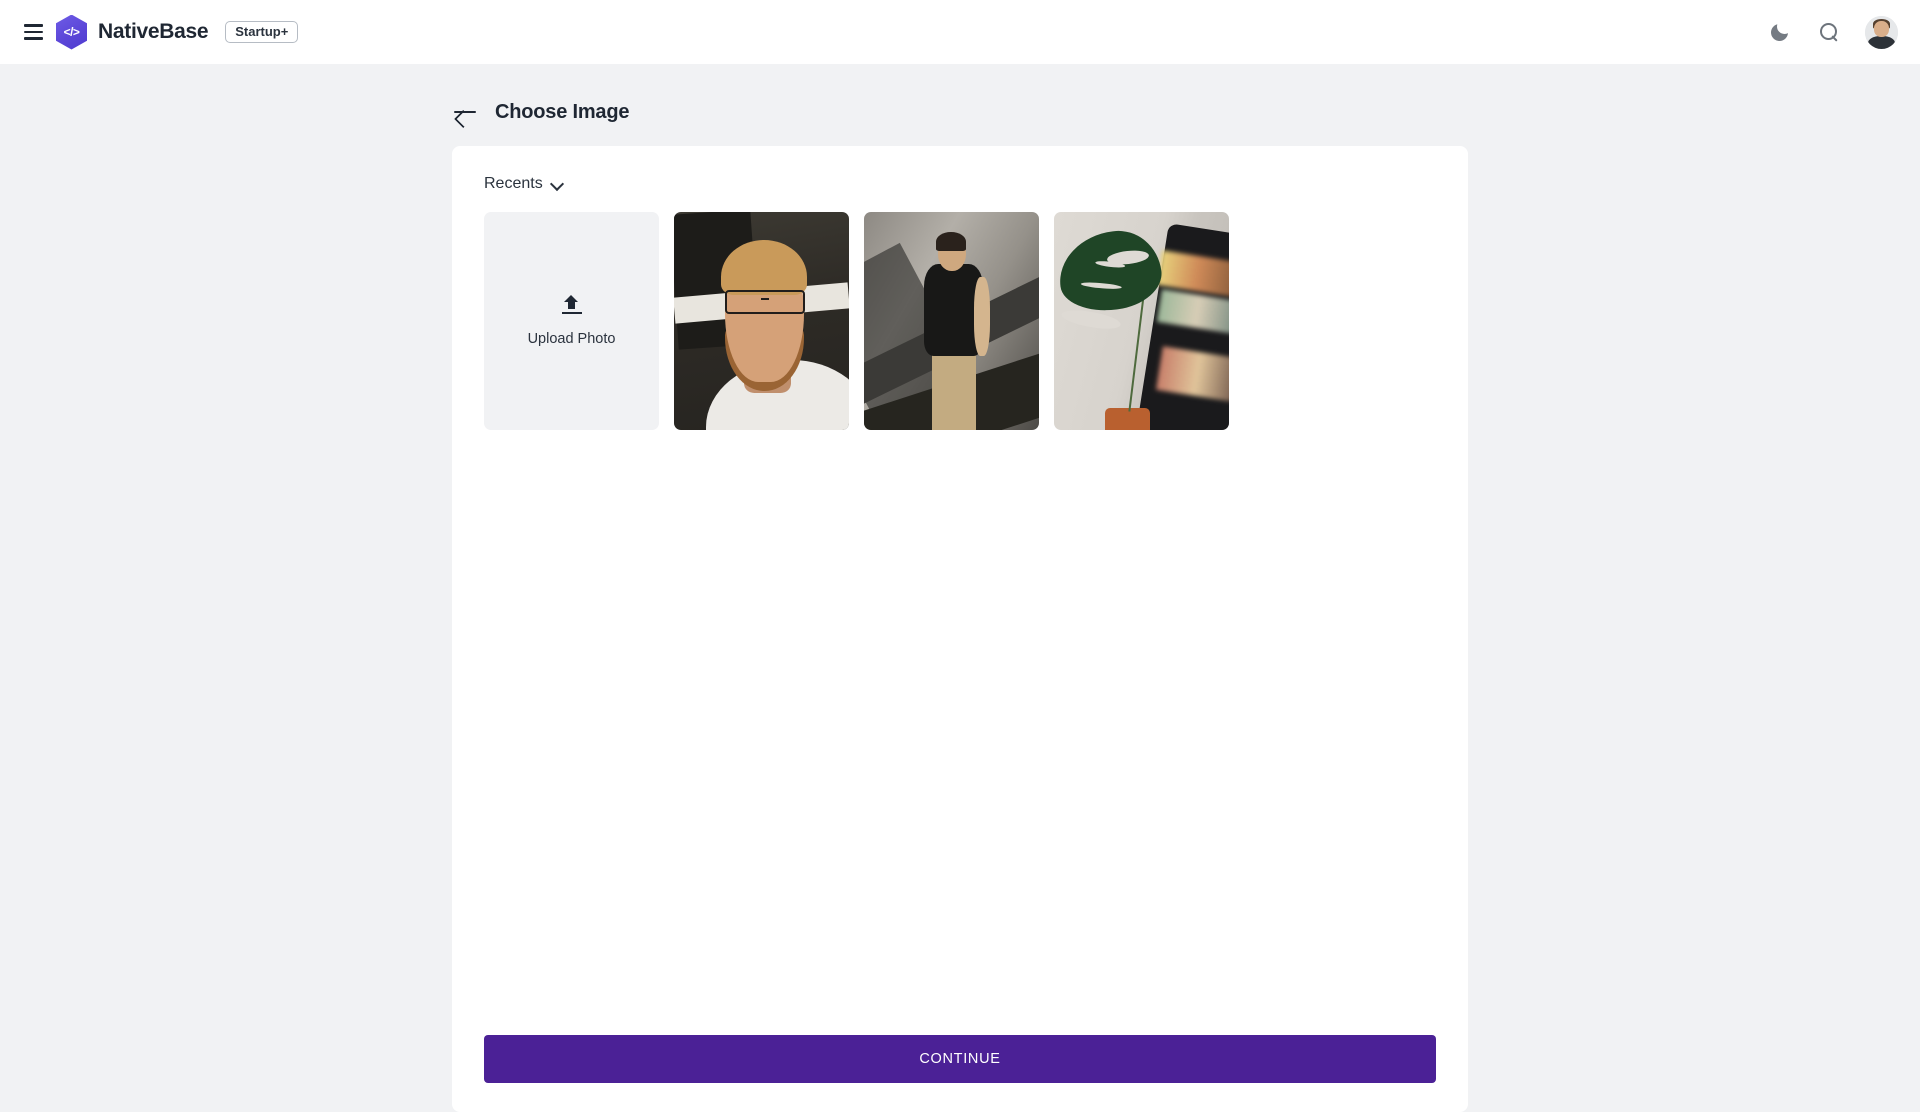 The image size is (1920, 1112). I want to click on brand: </> NativeBase Startup+, so click(177, 32).